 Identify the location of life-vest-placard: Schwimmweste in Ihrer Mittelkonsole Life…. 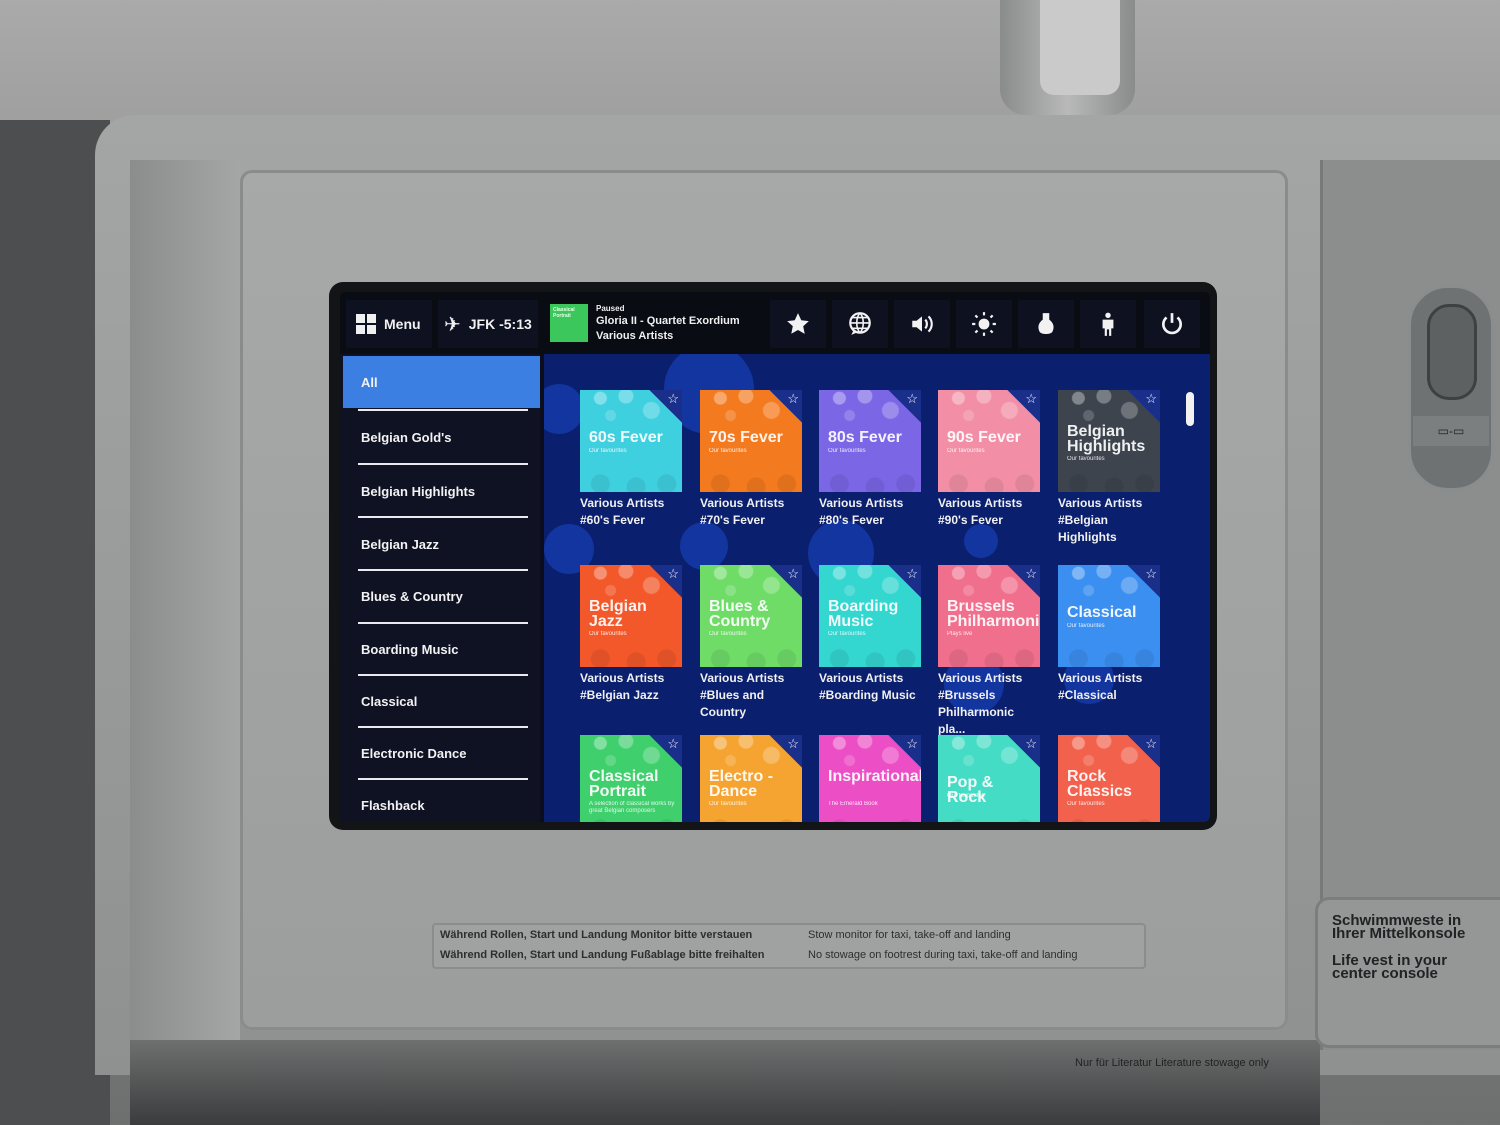
(1407, 972).